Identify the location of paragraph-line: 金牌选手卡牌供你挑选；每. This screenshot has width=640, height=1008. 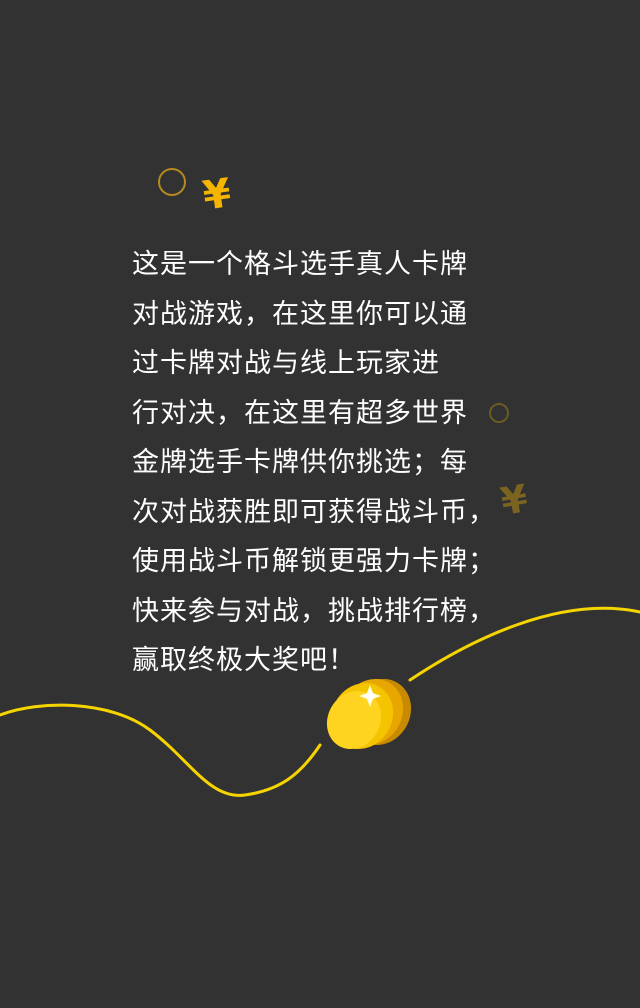
(300, 462).